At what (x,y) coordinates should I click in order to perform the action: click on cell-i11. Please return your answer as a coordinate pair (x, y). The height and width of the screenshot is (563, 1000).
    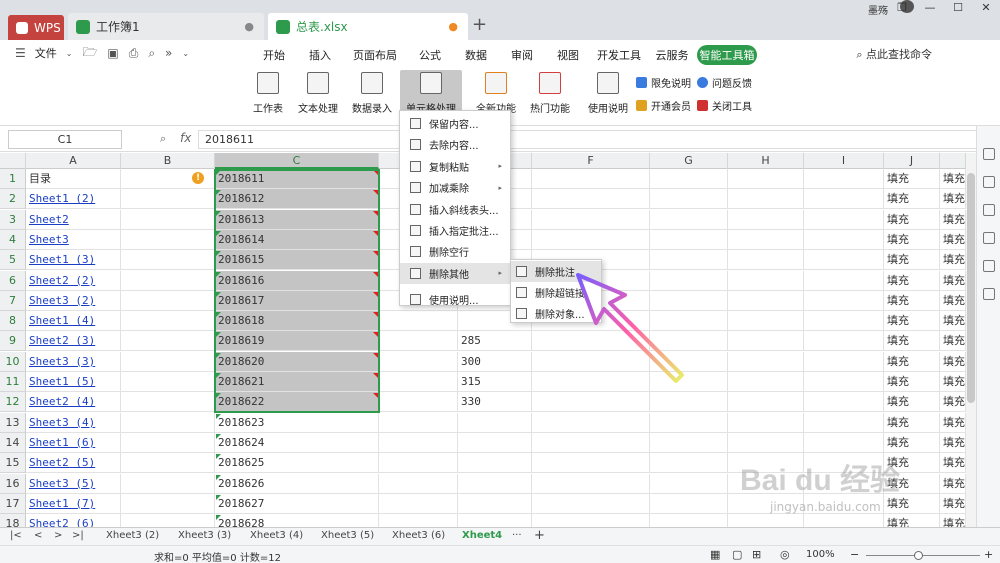
    Looking at the image, I should click on (844, 382).